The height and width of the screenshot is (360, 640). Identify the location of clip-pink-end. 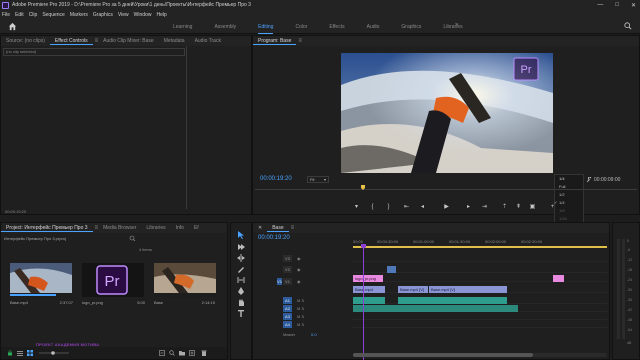
(558, 278).